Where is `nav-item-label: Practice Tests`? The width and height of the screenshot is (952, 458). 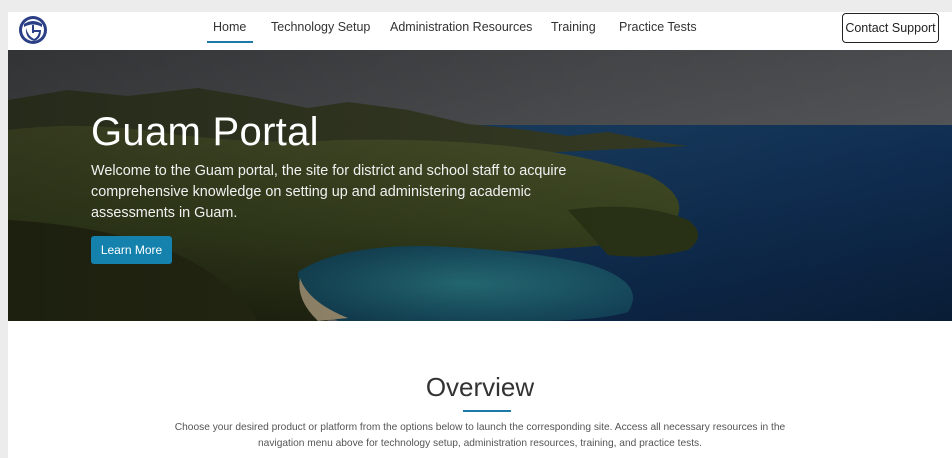
nav-item-label: Practice Tests is located at coordinates (658, 27).